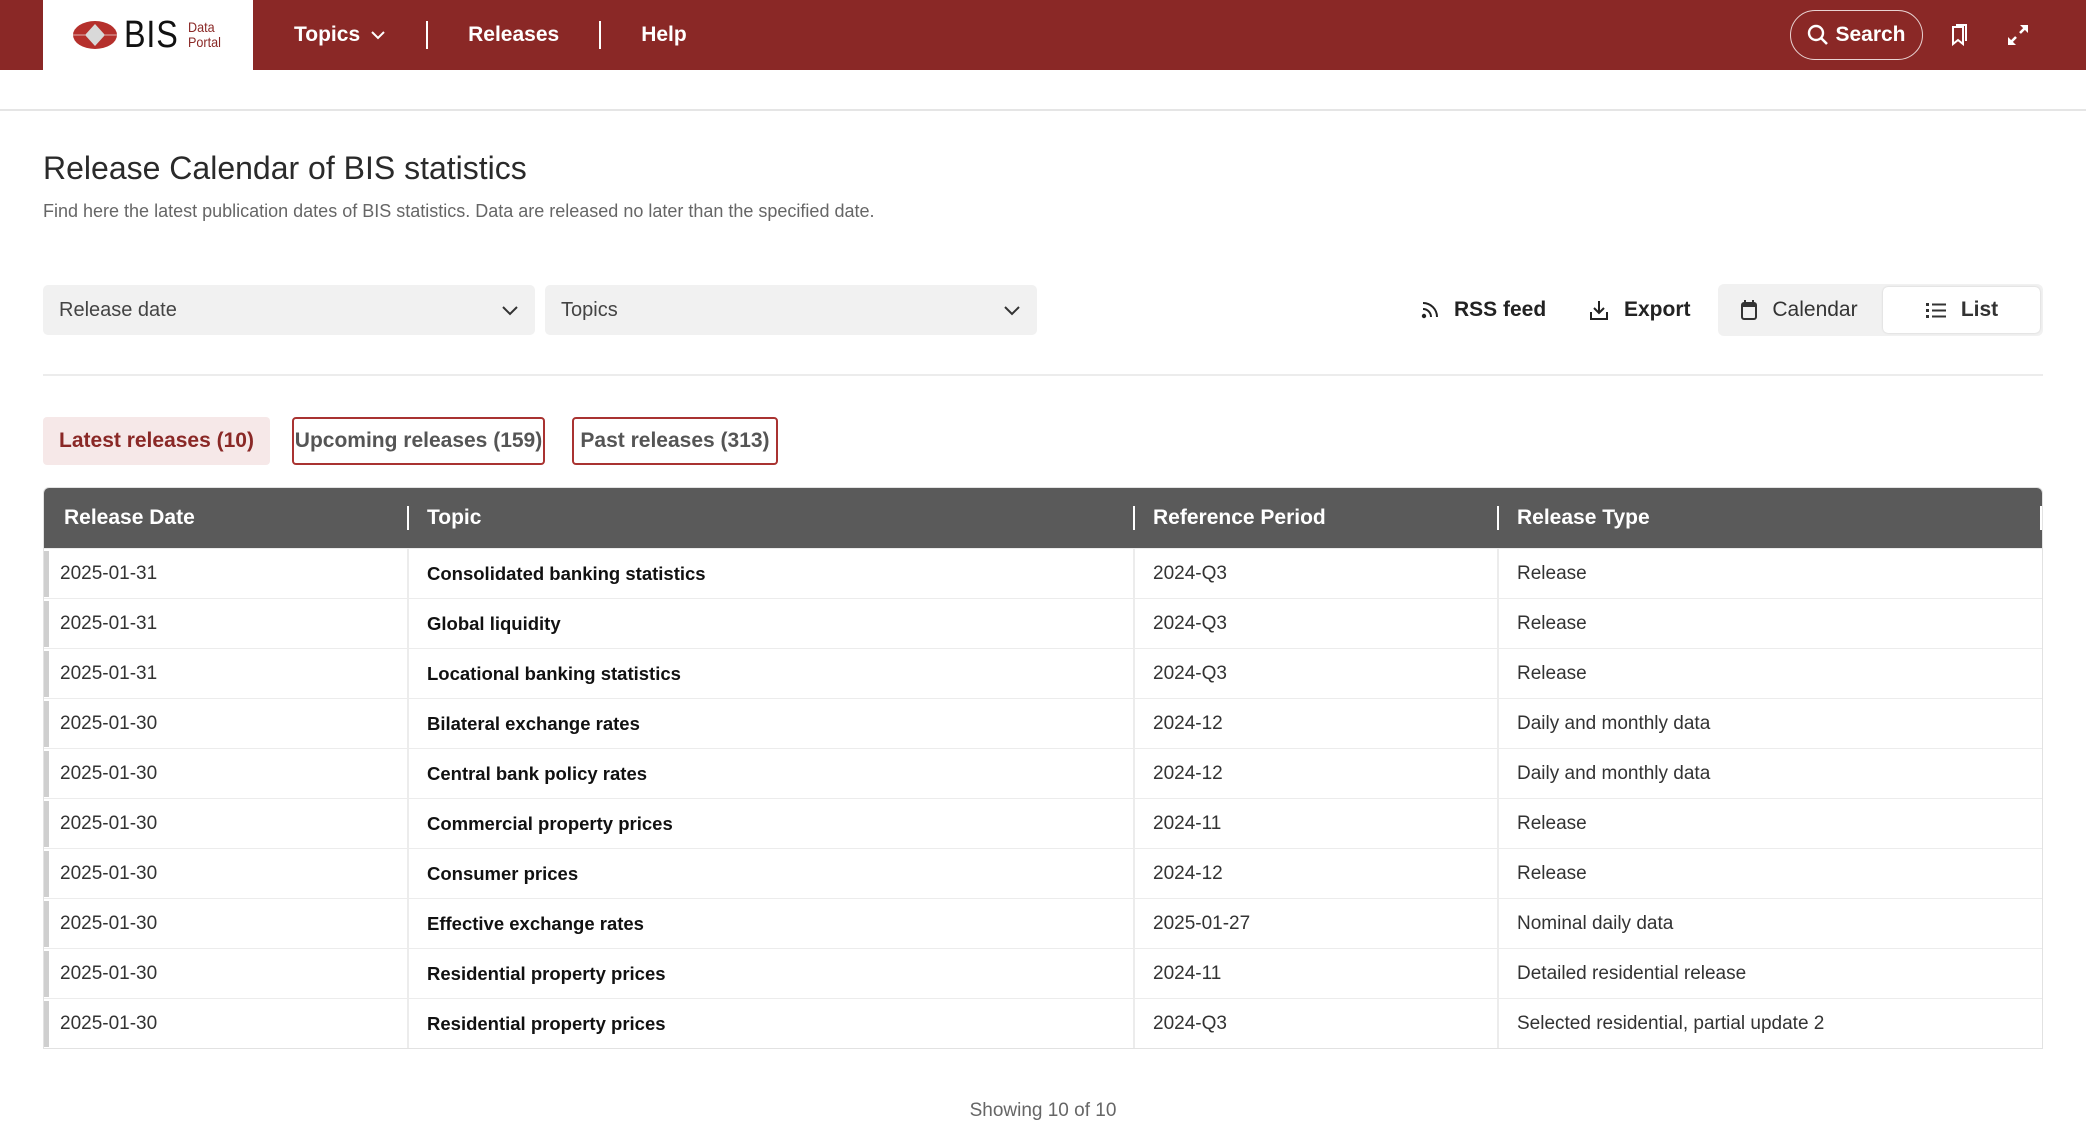 The height and width of the screenshot is (1139, 2086). I want to click on nav-help: Help, so click(664, 35).